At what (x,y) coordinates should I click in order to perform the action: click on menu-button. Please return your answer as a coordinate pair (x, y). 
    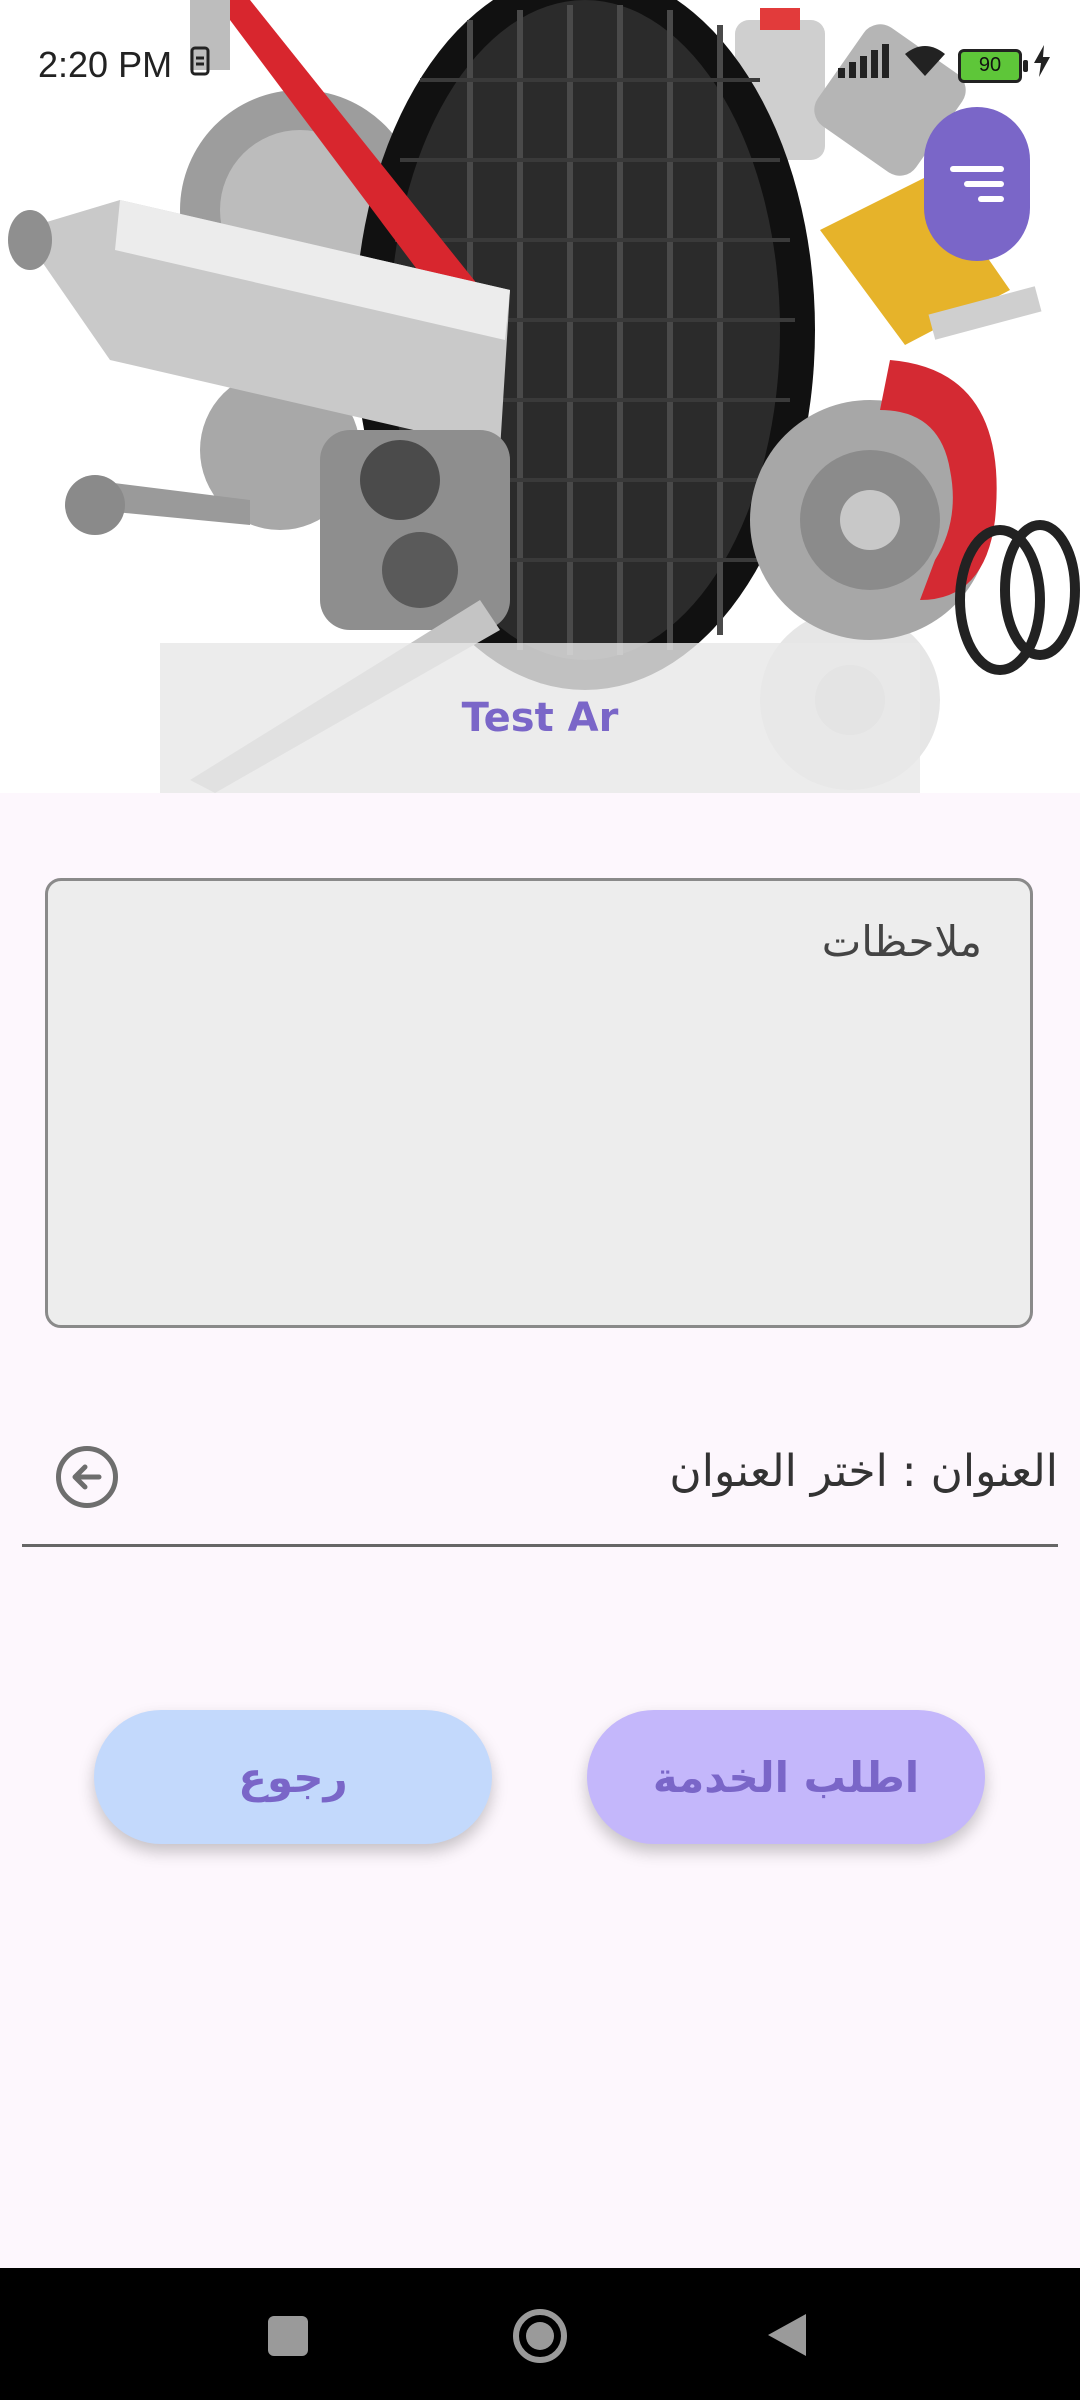
    Looking at the image, I should click on (977, 184).